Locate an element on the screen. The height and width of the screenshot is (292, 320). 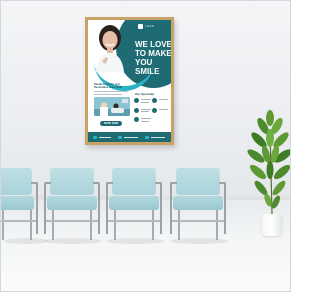
web-icon is located at coordinates (147, 137).